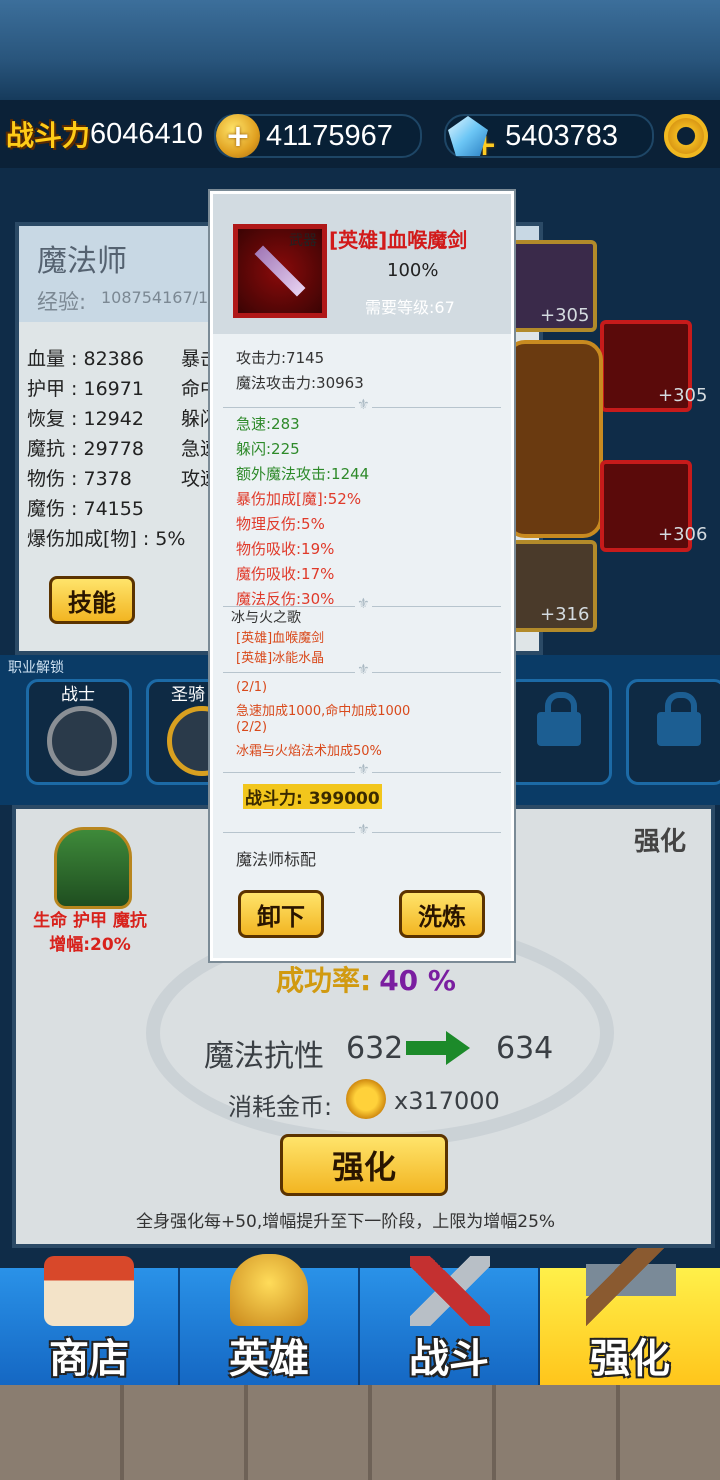  What do you see at coordinates (631, 1288) in the screenshot?
I see `hammer-anvil-icon` at bounding box center [631, 1288].